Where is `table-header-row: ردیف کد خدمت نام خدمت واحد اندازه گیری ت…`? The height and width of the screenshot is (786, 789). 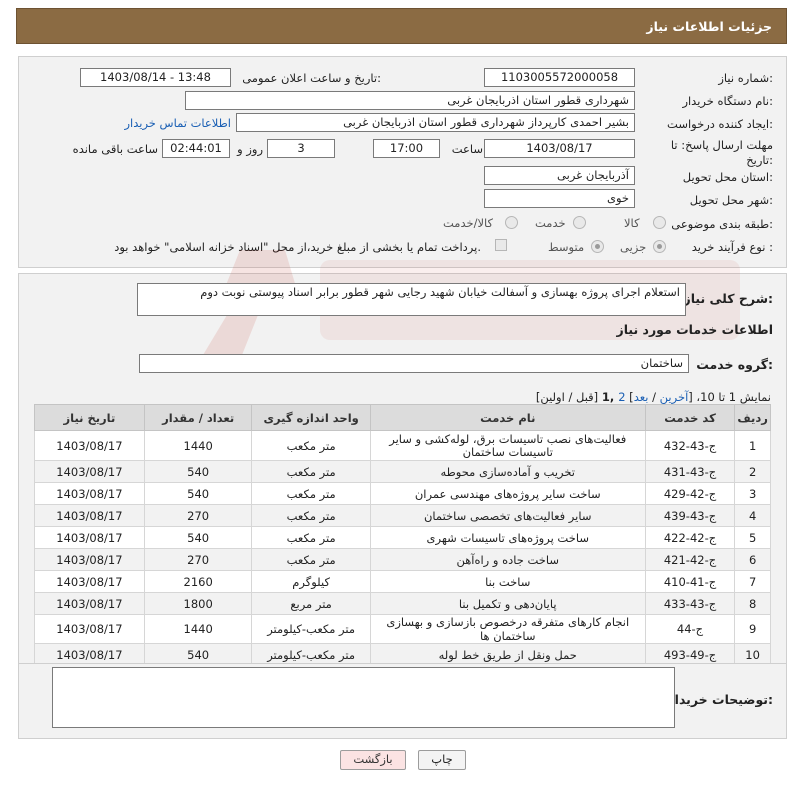 table-header-row: ردیف کد خدمت نام خدمت واحد اندازه گیری ت… is located at coordinates (402, 417).